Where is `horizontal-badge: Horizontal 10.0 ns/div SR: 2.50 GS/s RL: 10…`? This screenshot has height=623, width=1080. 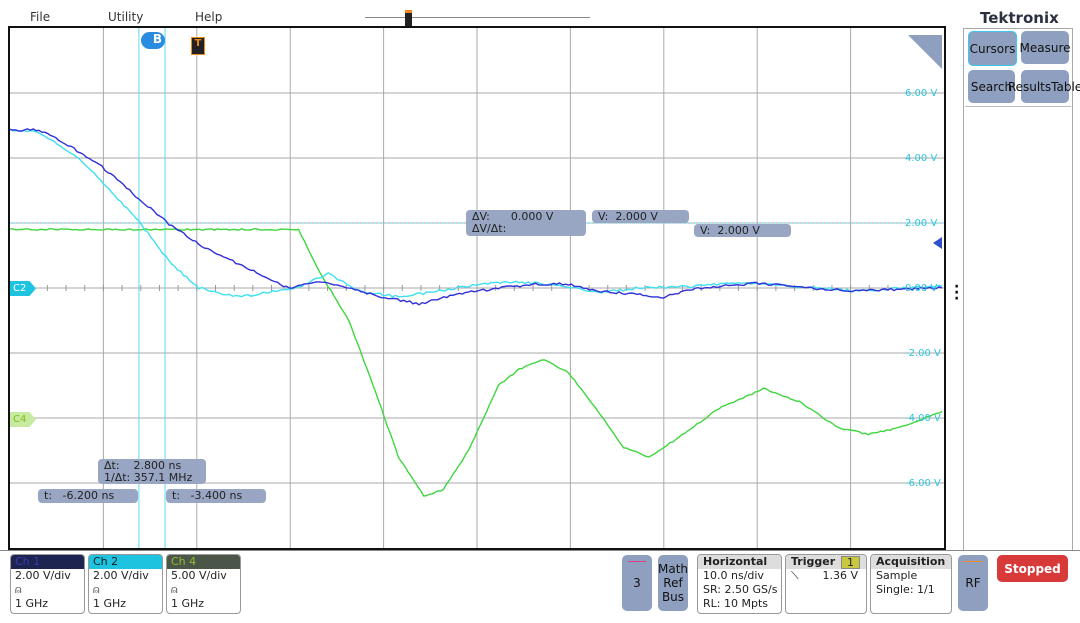 horizontal-badge: Horizontal 10.0 ns/div SR: 2.50 GS/s RL: 10… is located at coordinates (739, 584).